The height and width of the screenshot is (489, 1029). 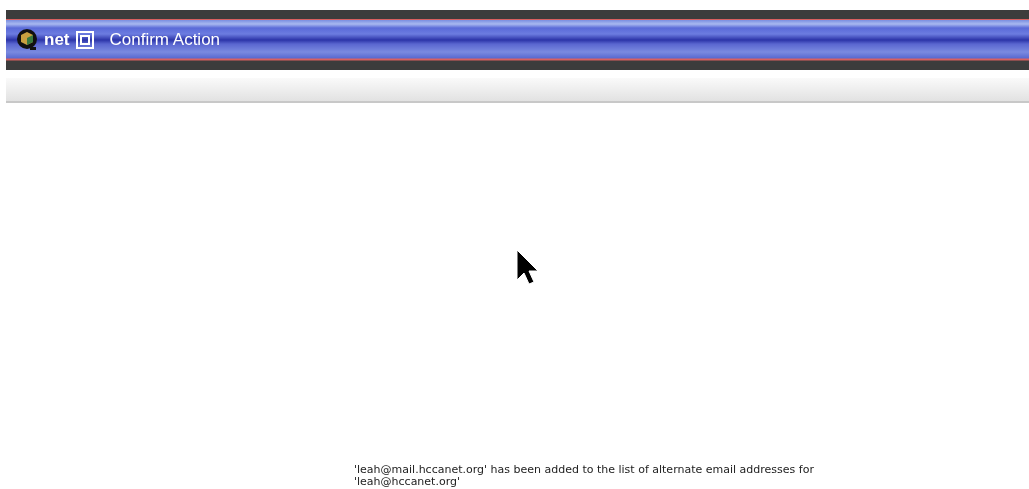 I want to click on window-title: Confirm Action, so click(x=165, y=40).